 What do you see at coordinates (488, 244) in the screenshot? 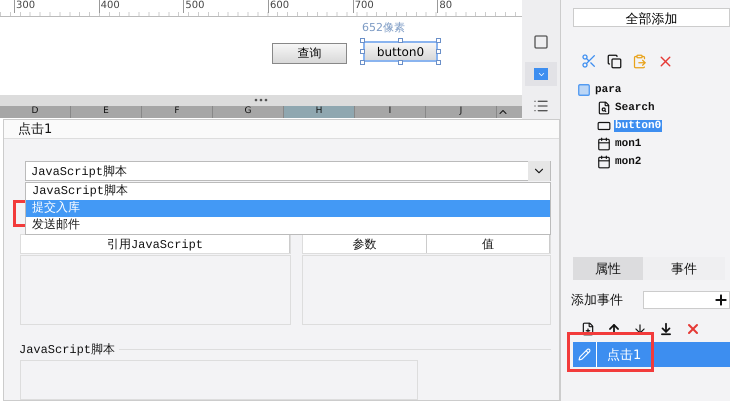
I see `column-heading: 值` at bounding box center [488, 244].